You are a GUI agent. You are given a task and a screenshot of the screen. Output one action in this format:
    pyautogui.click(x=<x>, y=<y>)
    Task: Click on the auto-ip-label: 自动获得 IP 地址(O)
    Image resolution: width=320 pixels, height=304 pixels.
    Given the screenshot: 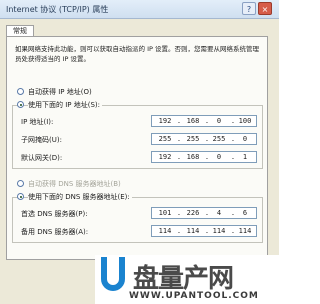 What is the action you would take?
    pyautogui.click(x=60, y=92)
    